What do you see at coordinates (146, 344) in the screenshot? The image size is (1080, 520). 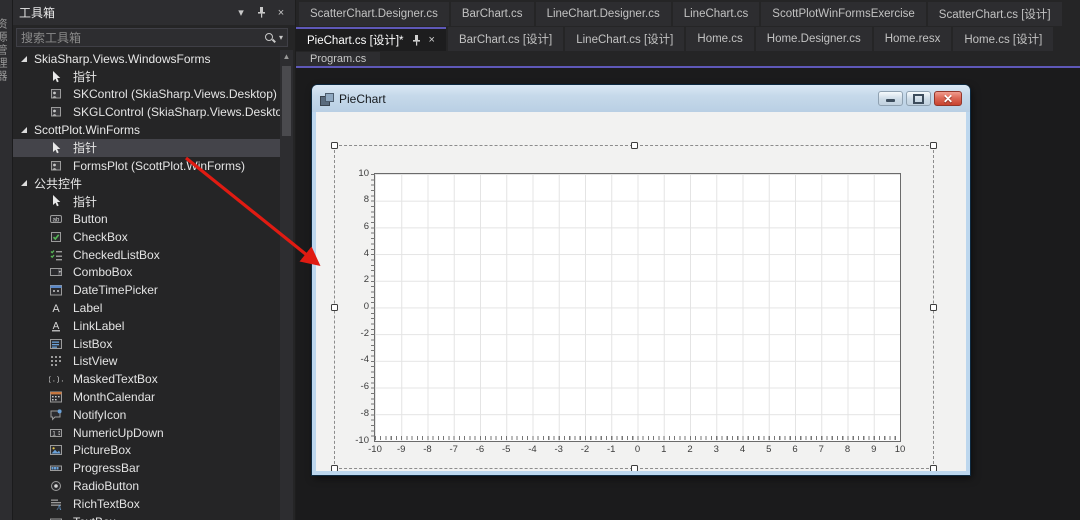 I see `toolbox-item-listbox: ListBox` at bounding box center [146, 344].